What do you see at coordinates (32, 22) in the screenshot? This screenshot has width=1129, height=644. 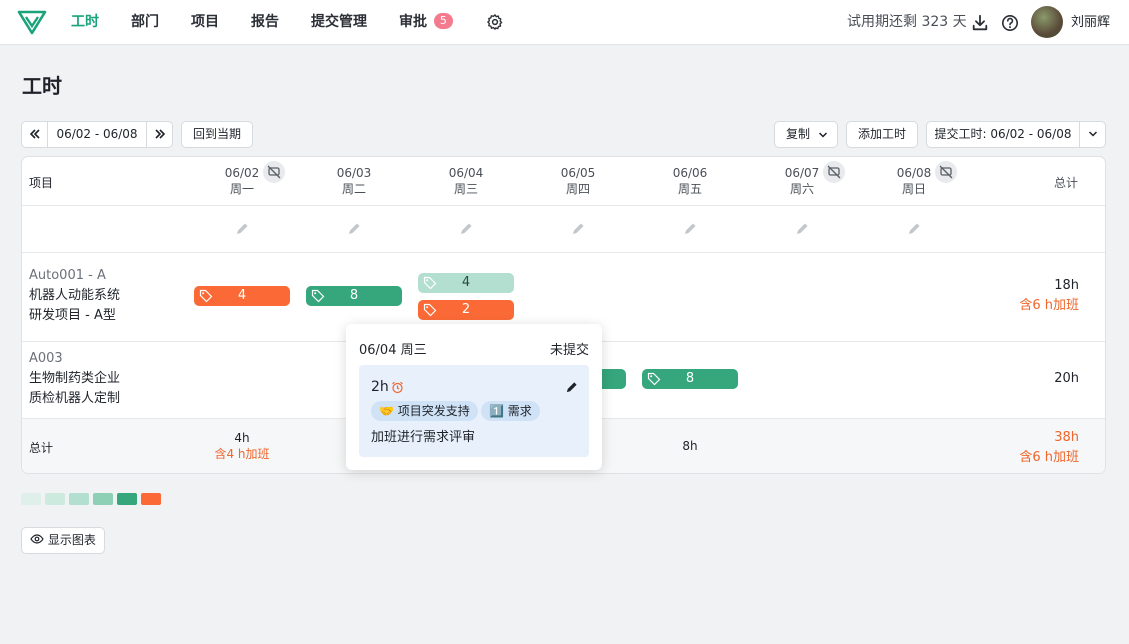 I see `app-logo-icon` at bounding box center [32, 22].